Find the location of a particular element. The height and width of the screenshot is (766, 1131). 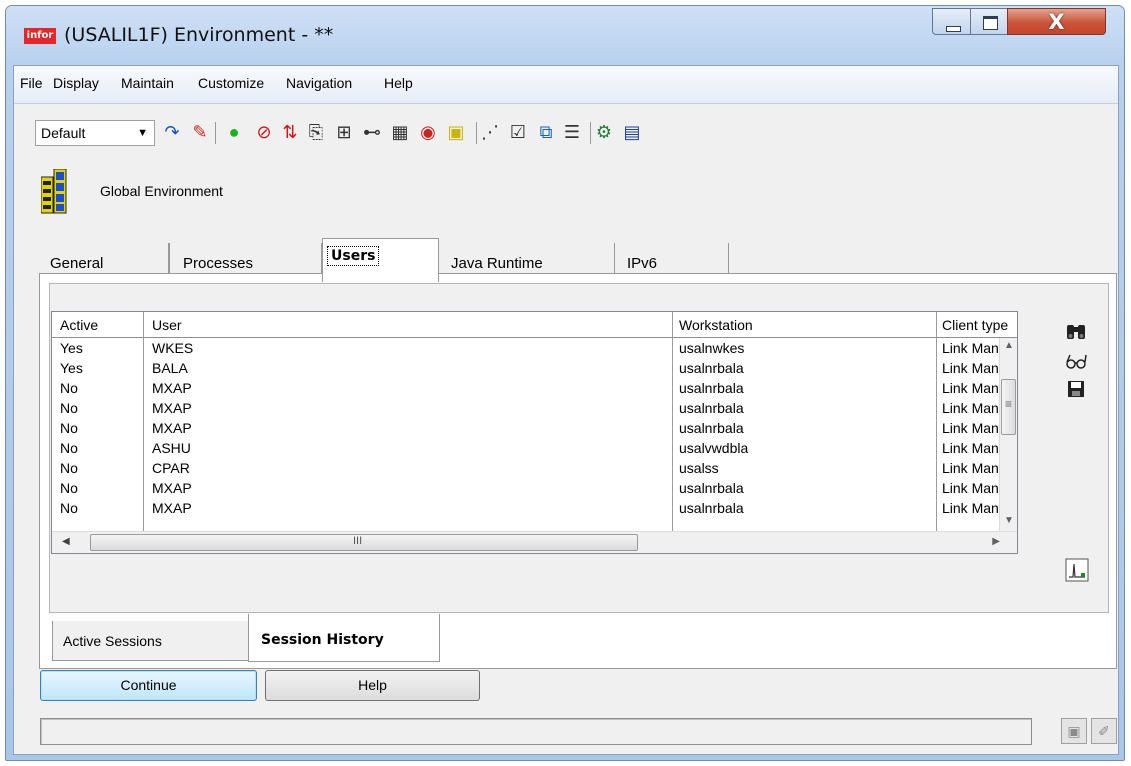

glasses-icon is located at coordinates (1076, 361).